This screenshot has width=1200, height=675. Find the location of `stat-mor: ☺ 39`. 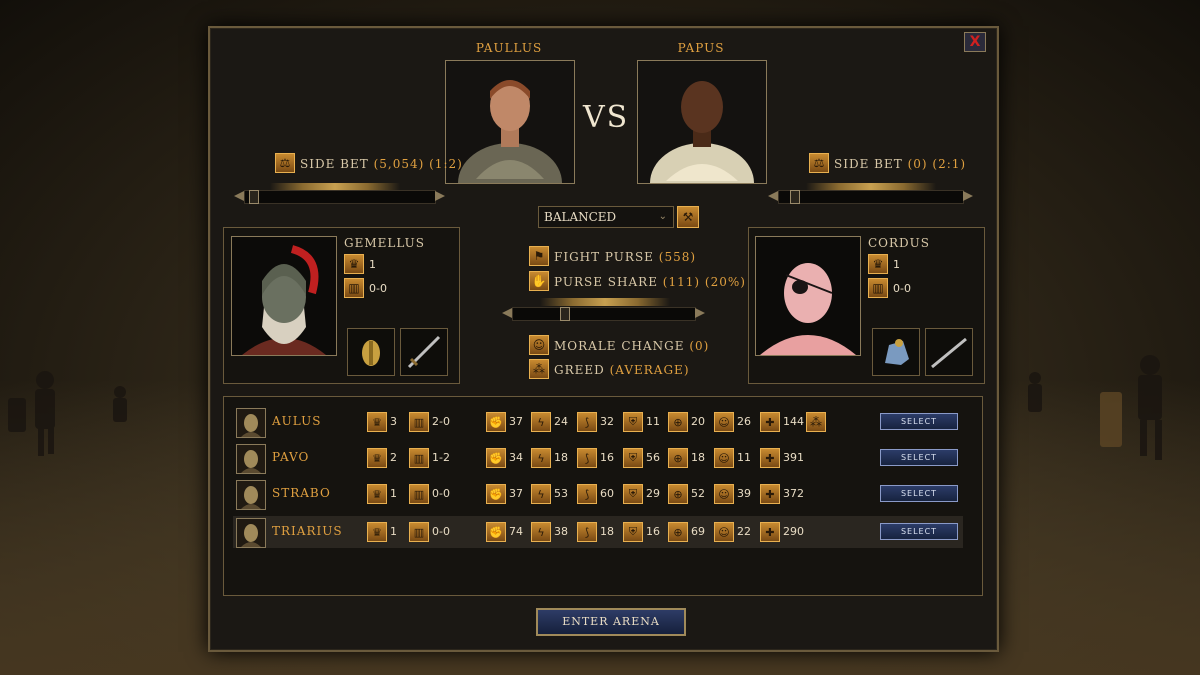

stat-mor: ☺ 39 is located at coordinates (732, 494).